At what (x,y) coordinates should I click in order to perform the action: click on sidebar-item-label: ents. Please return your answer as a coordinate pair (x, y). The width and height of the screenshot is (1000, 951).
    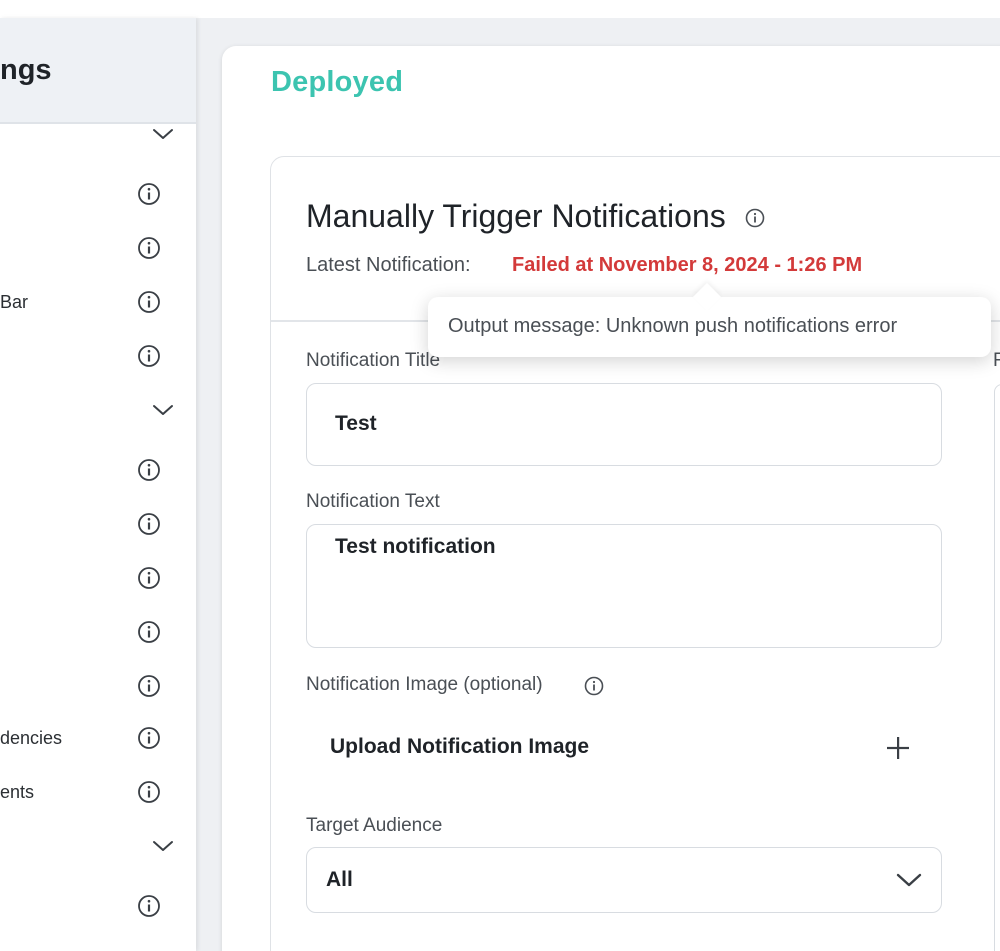
    Looking at the image, I should click on (17, 792).